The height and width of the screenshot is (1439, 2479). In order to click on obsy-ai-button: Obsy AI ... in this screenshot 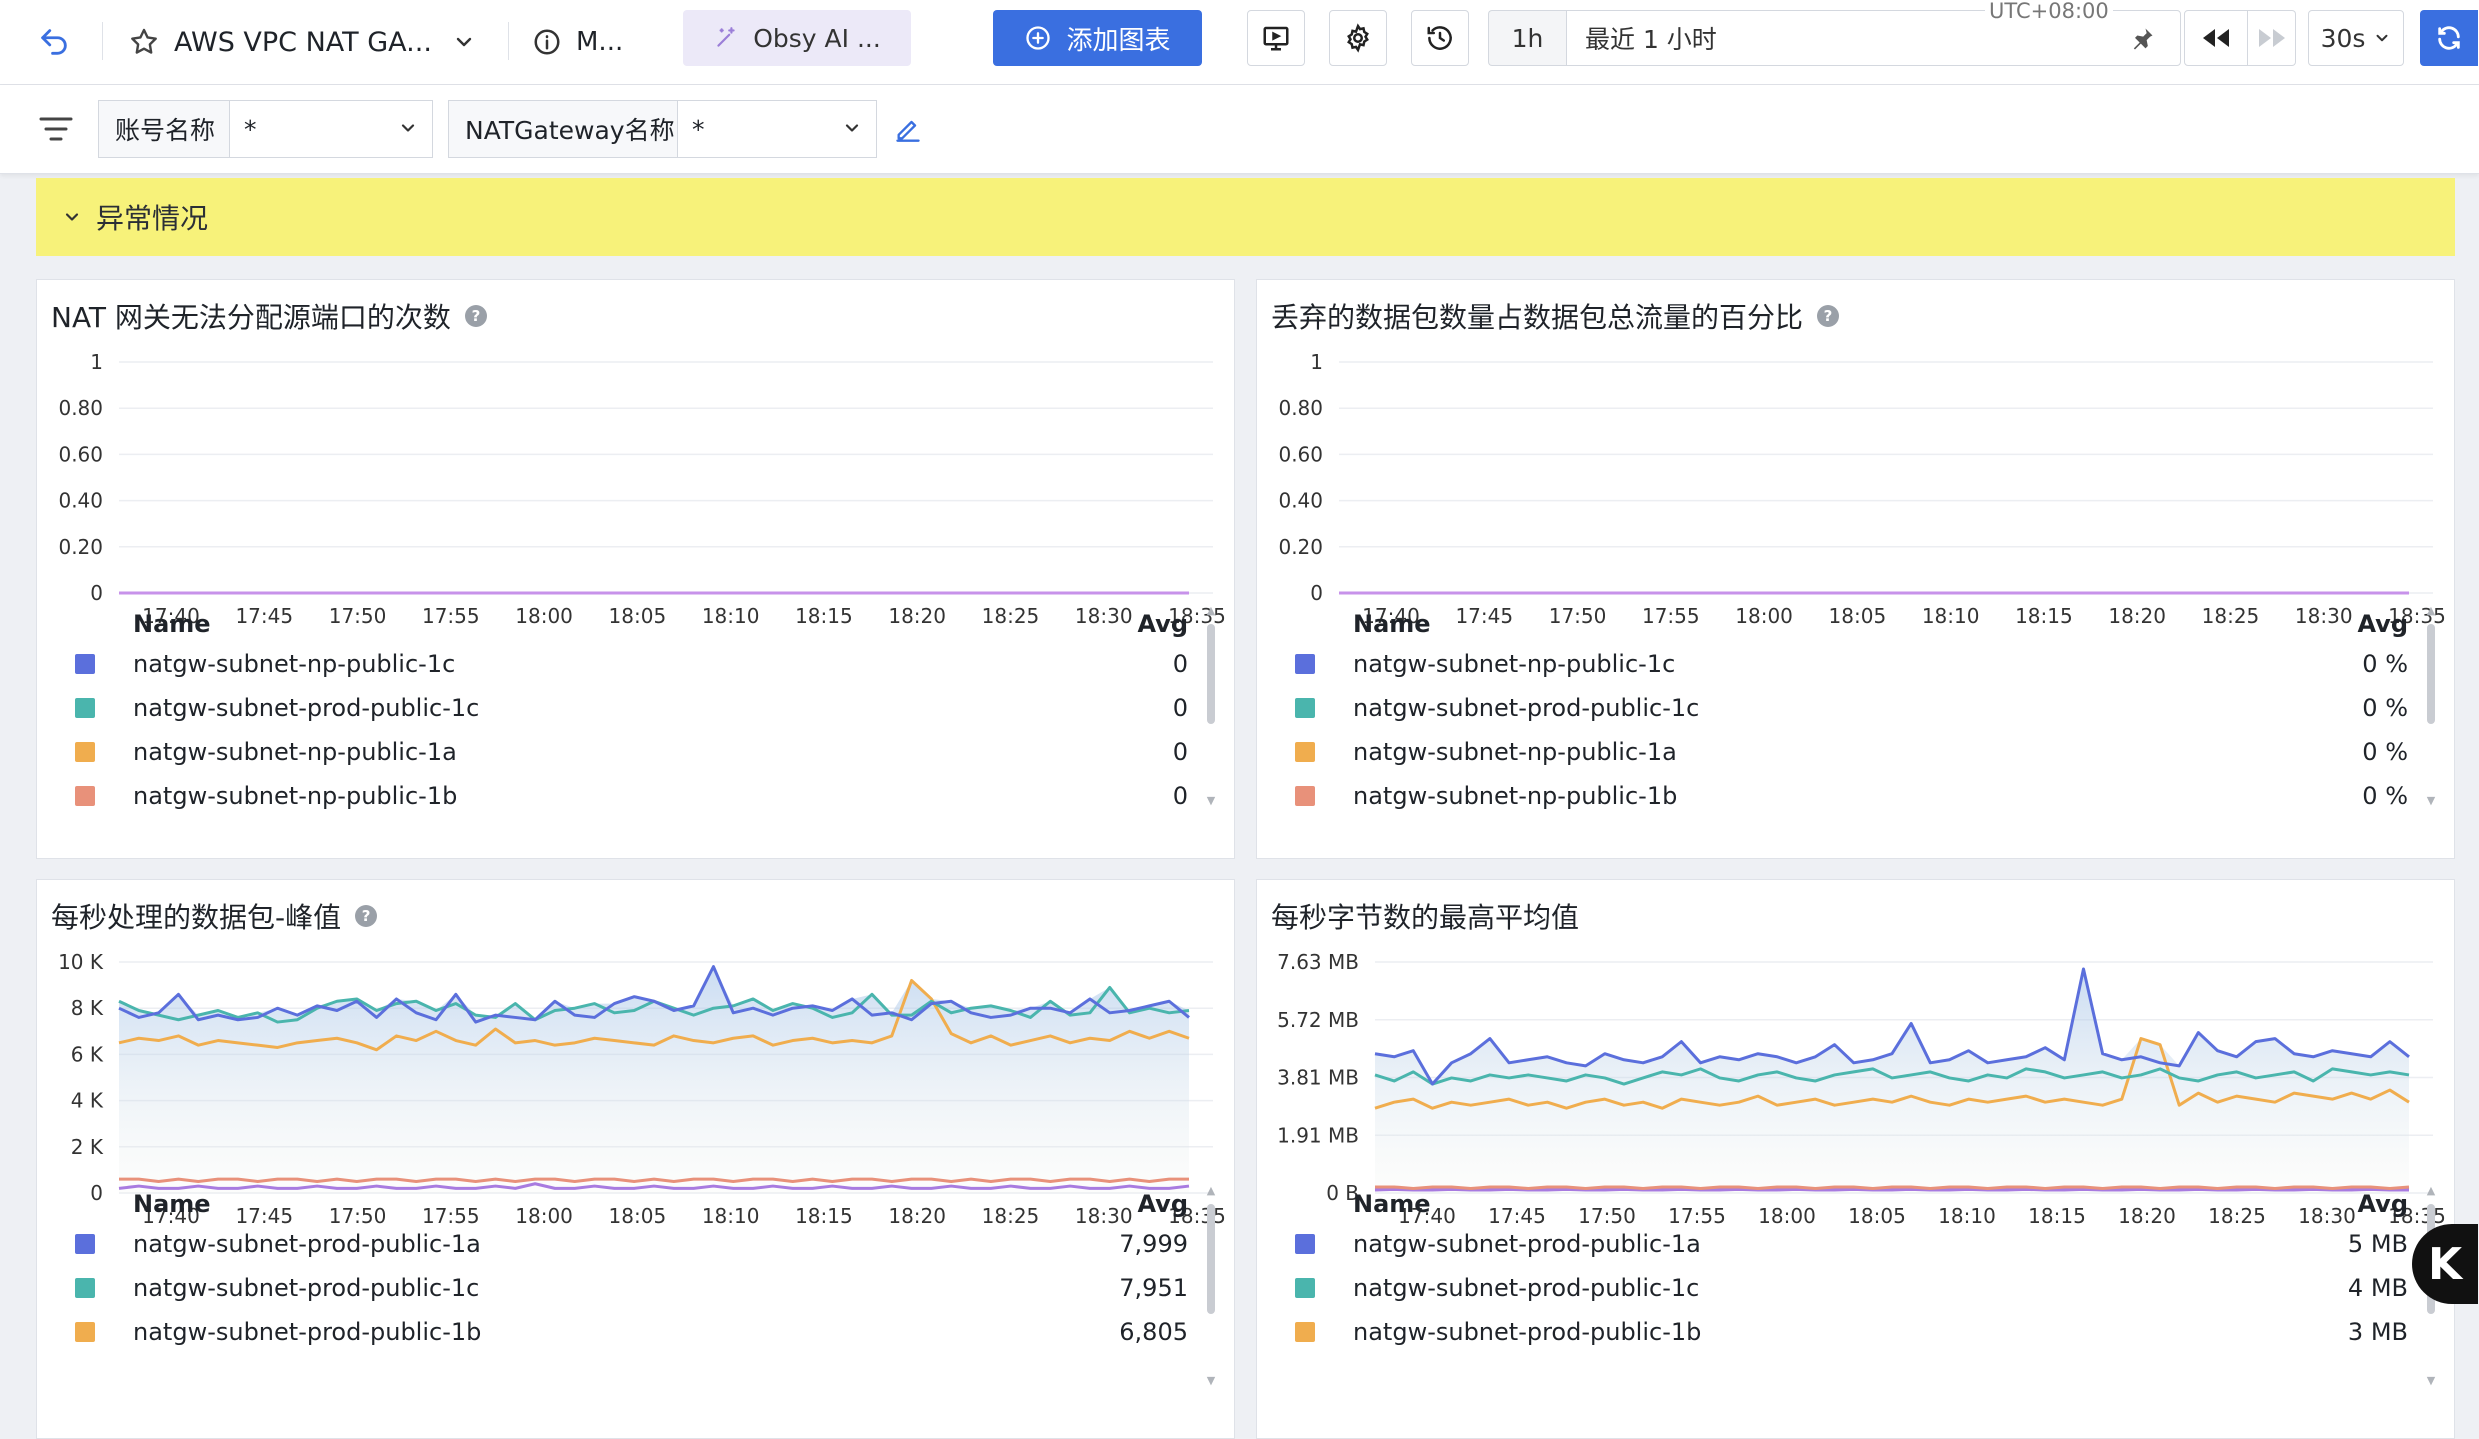, I will do `click(797, 38)`.